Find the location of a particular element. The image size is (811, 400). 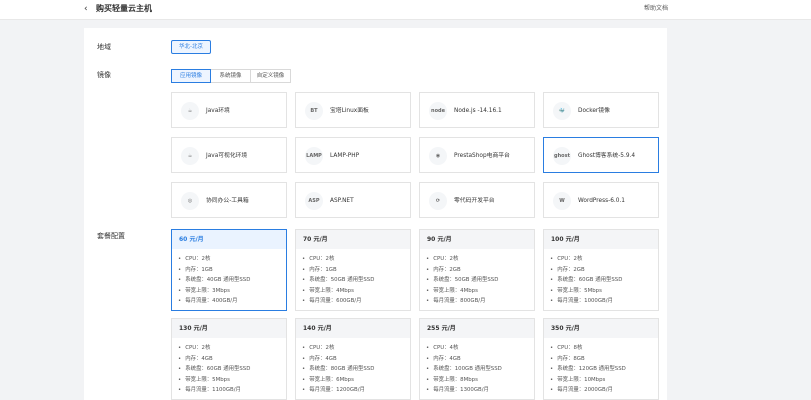

plan-spec-item: 系统盘：60GB 通用型SSD is located at coordinates (604, 280).